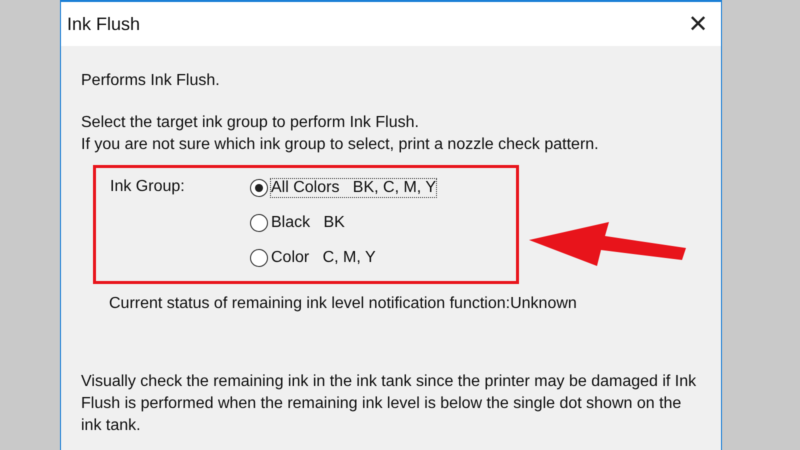  Describe the element at coordinates (148, 187) in the screenshot. I see `ink-group-label: Ink Group:` at that location.